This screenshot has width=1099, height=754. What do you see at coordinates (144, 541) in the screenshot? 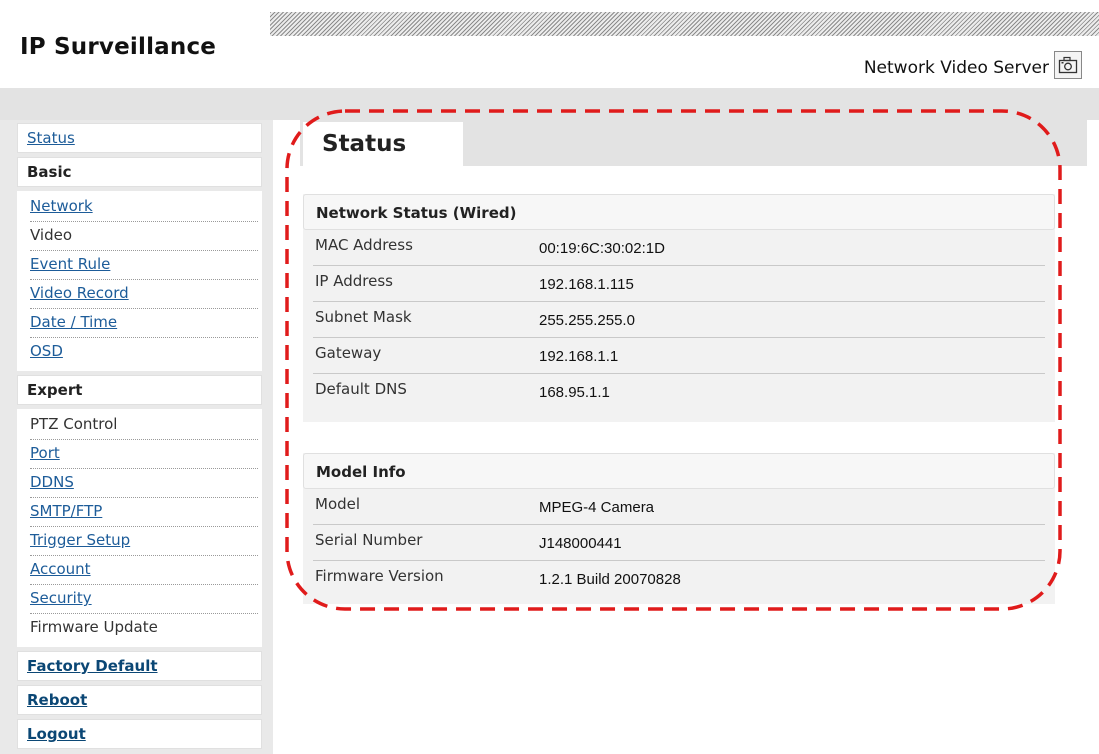
I see `sidebar-item-trigger-setup: Trigger Setup` at bounding box center [144, 541].